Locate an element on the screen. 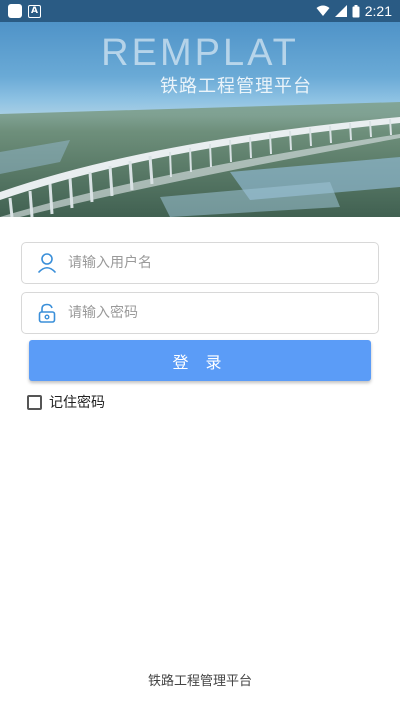 This screenshot has width=400, height=712. login-button: 登 录 is located at coordinates (200, 360).